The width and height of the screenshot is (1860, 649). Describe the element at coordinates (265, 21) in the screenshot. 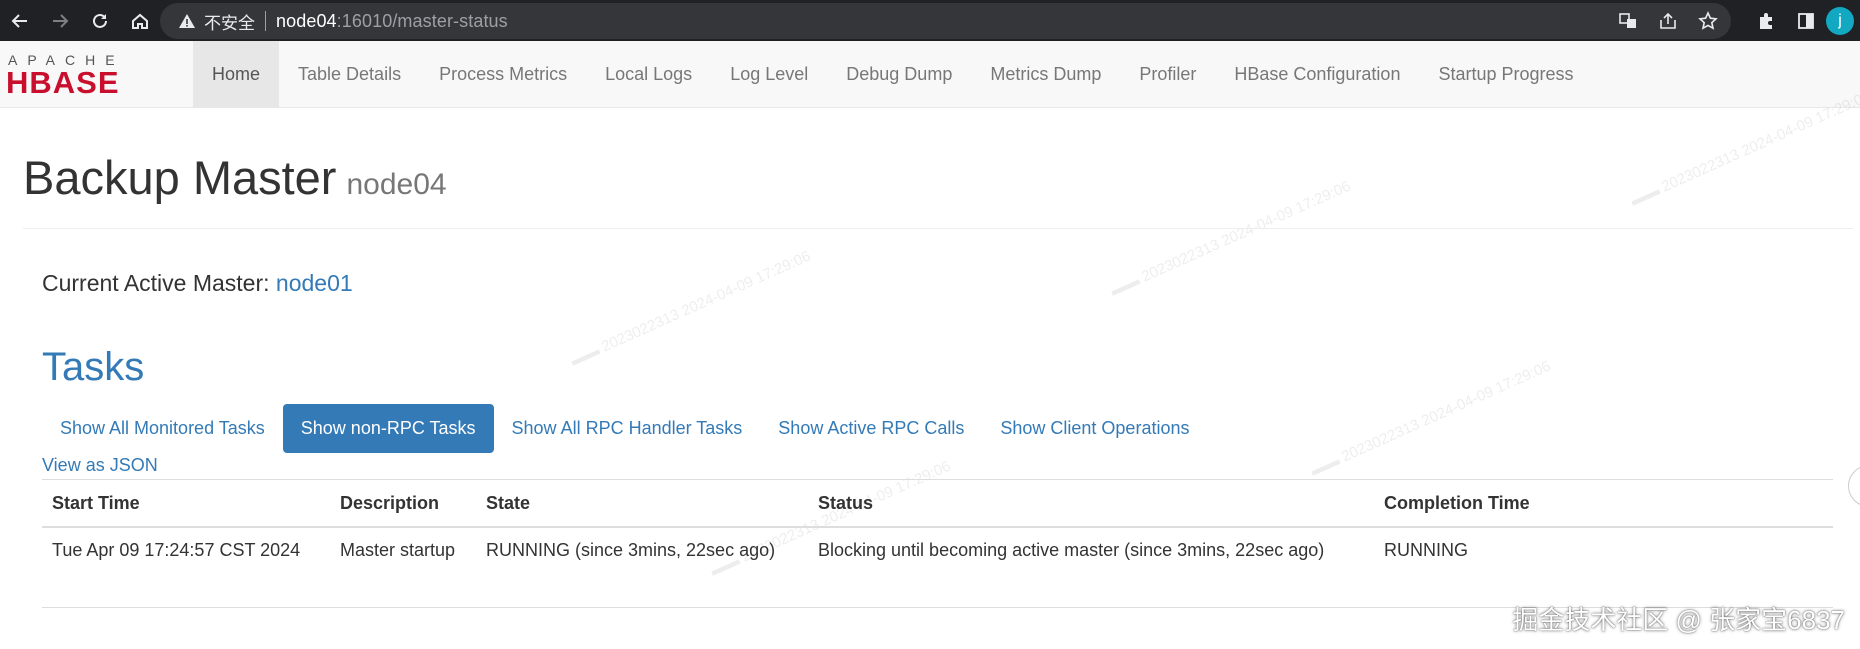

I see `omnibox-divider` at that location.